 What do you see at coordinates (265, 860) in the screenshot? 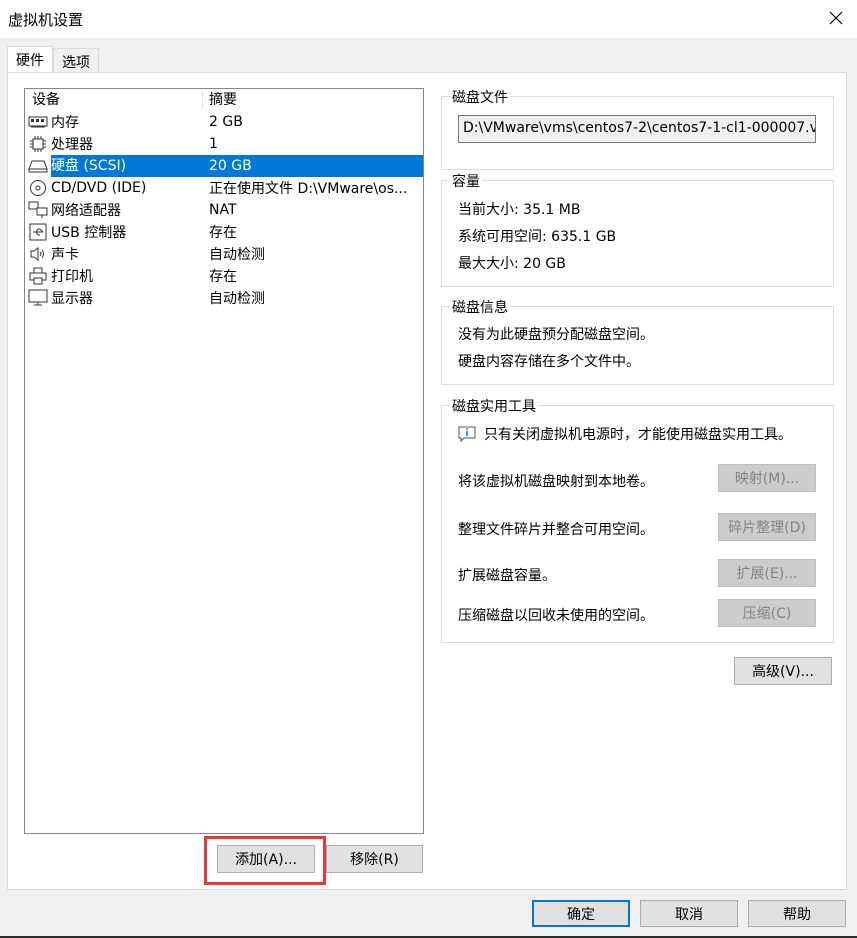
I see `highlight-annotation` at bounding box center [265, 860].